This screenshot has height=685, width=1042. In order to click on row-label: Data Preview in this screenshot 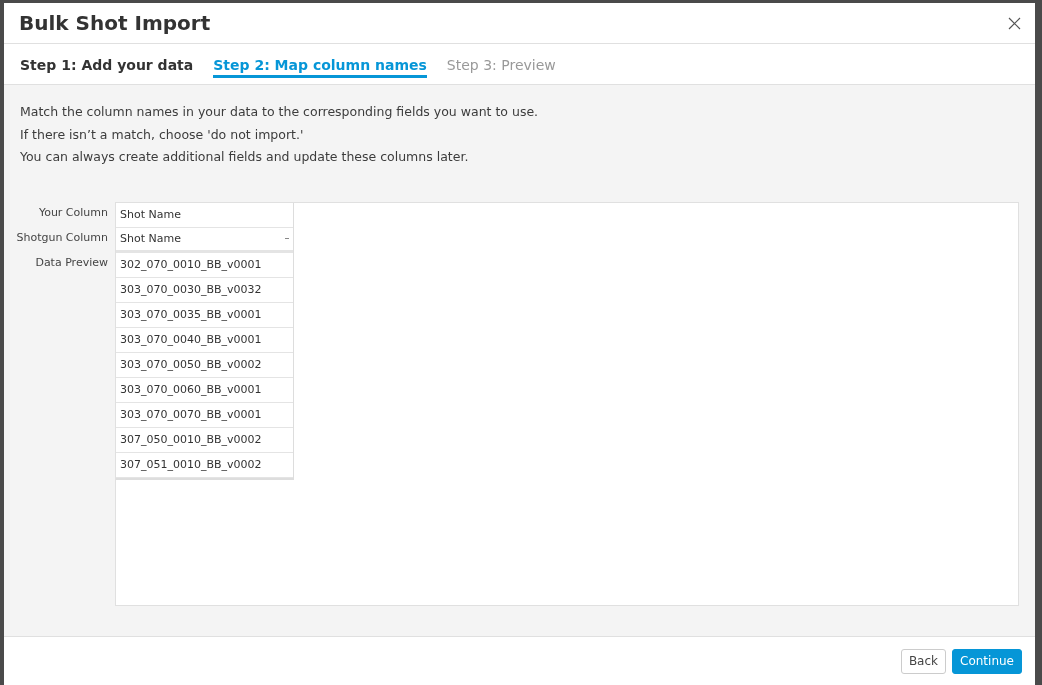, I will do `click(71, 262)`.